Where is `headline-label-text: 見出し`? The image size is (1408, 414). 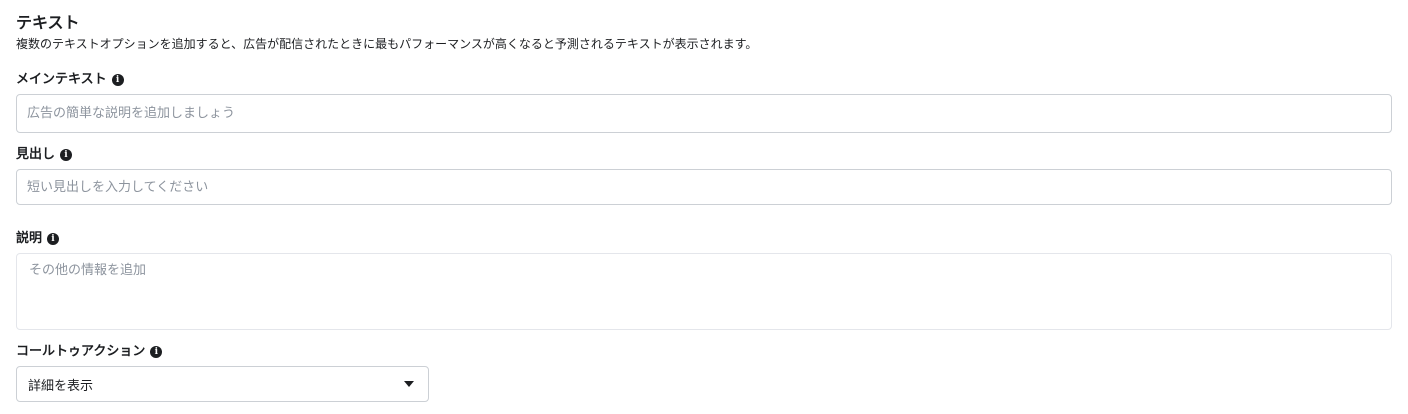
headline-label-text: 見出し is located at coordinates (36, 154).